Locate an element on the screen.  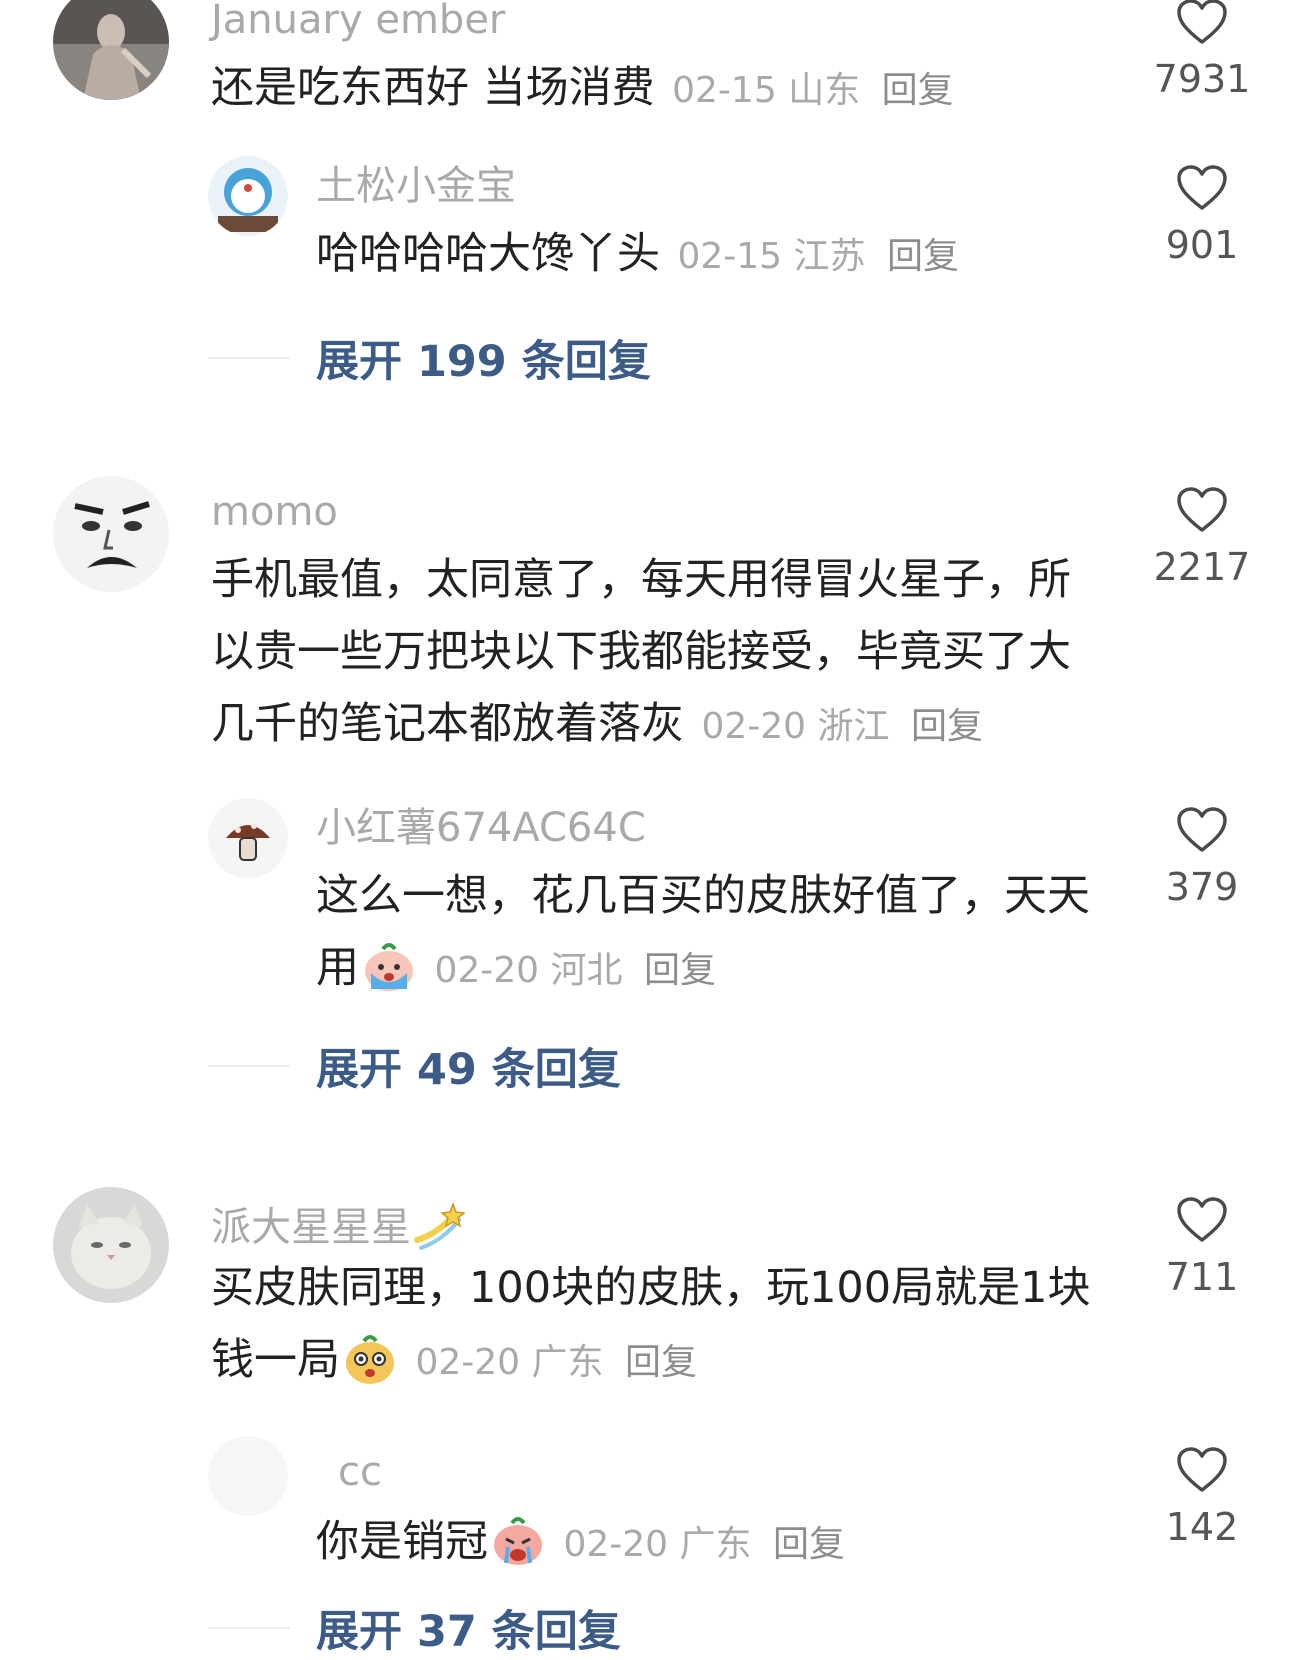
like-count: 901 is located at coordinates (1202, 245).